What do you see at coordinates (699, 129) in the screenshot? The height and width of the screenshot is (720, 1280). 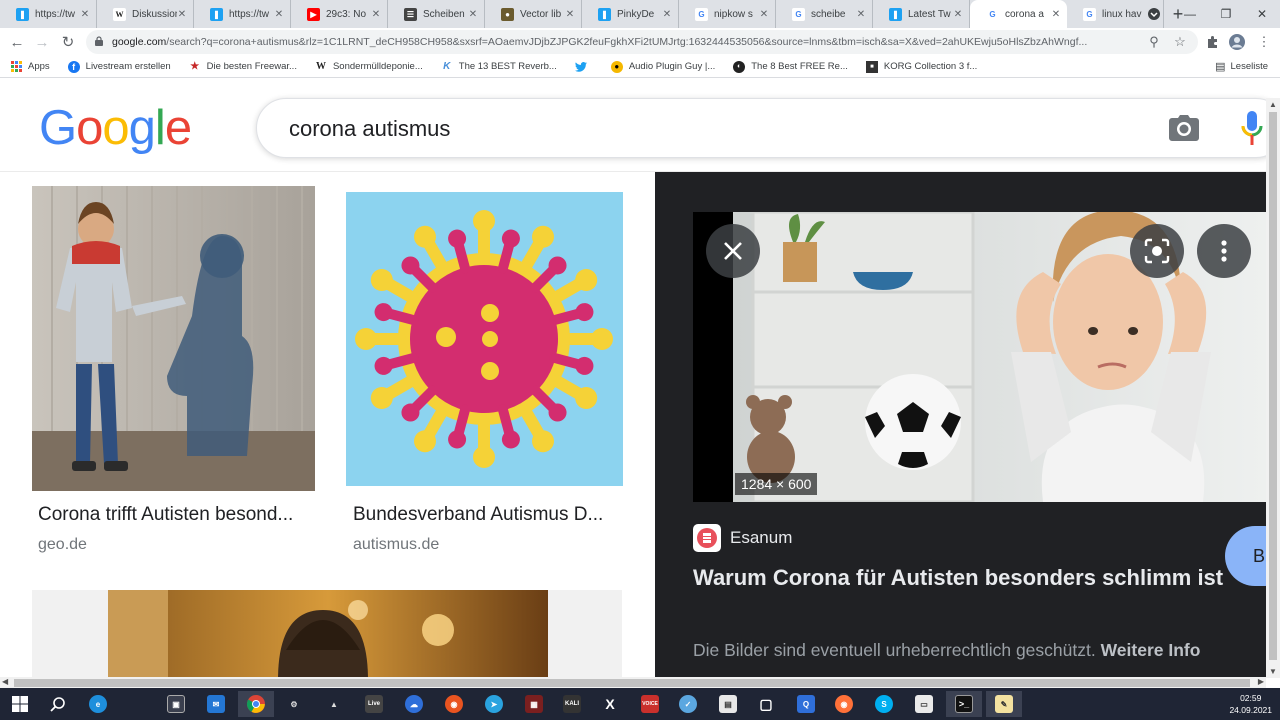 I see `search-input` at bounding box center [699, 129].